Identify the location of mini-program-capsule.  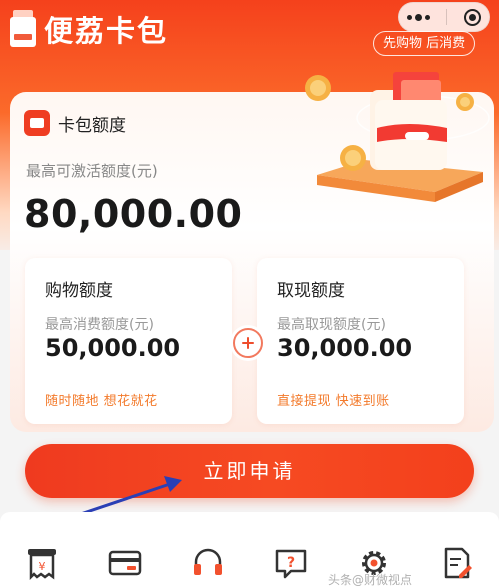
(444, 17).